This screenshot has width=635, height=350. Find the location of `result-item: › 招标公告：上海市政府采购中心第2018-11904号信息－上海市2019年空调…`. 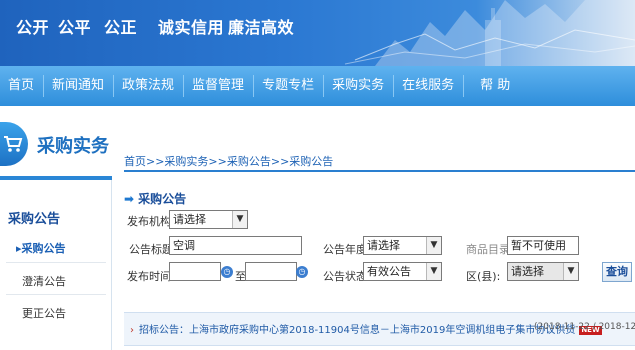

result-item: › 招标公告：上海市政府采购中心第2018-11904号信息－上海市2019年空调… is located at coordinates (366, 328).